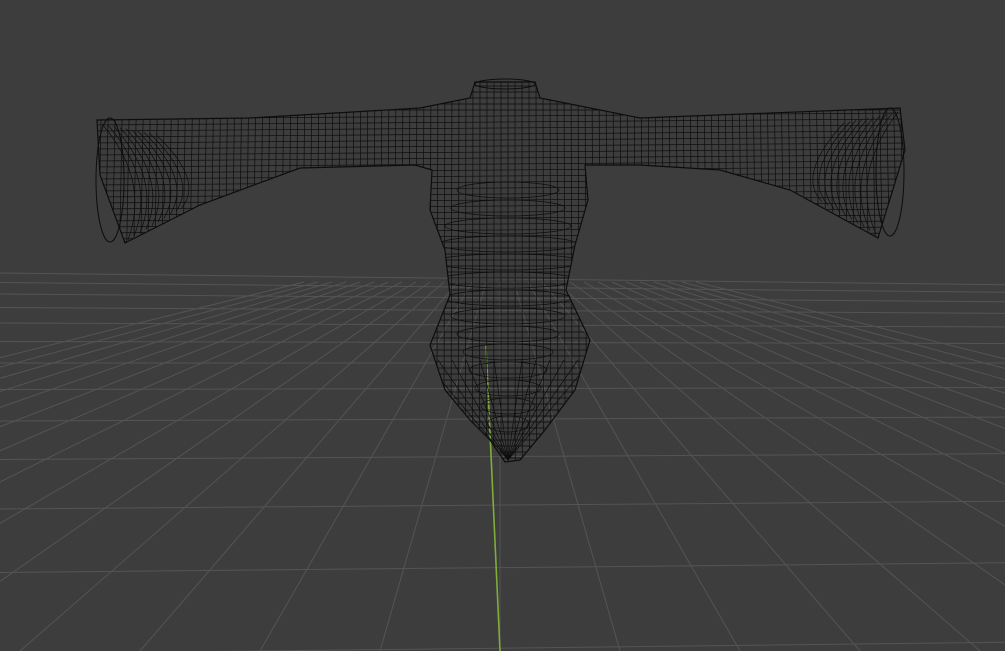 This screenshot has width=1005, height=651. Describe the element at coordinates (505, 84) in the screenshot. I see `neck-opening` at that location.